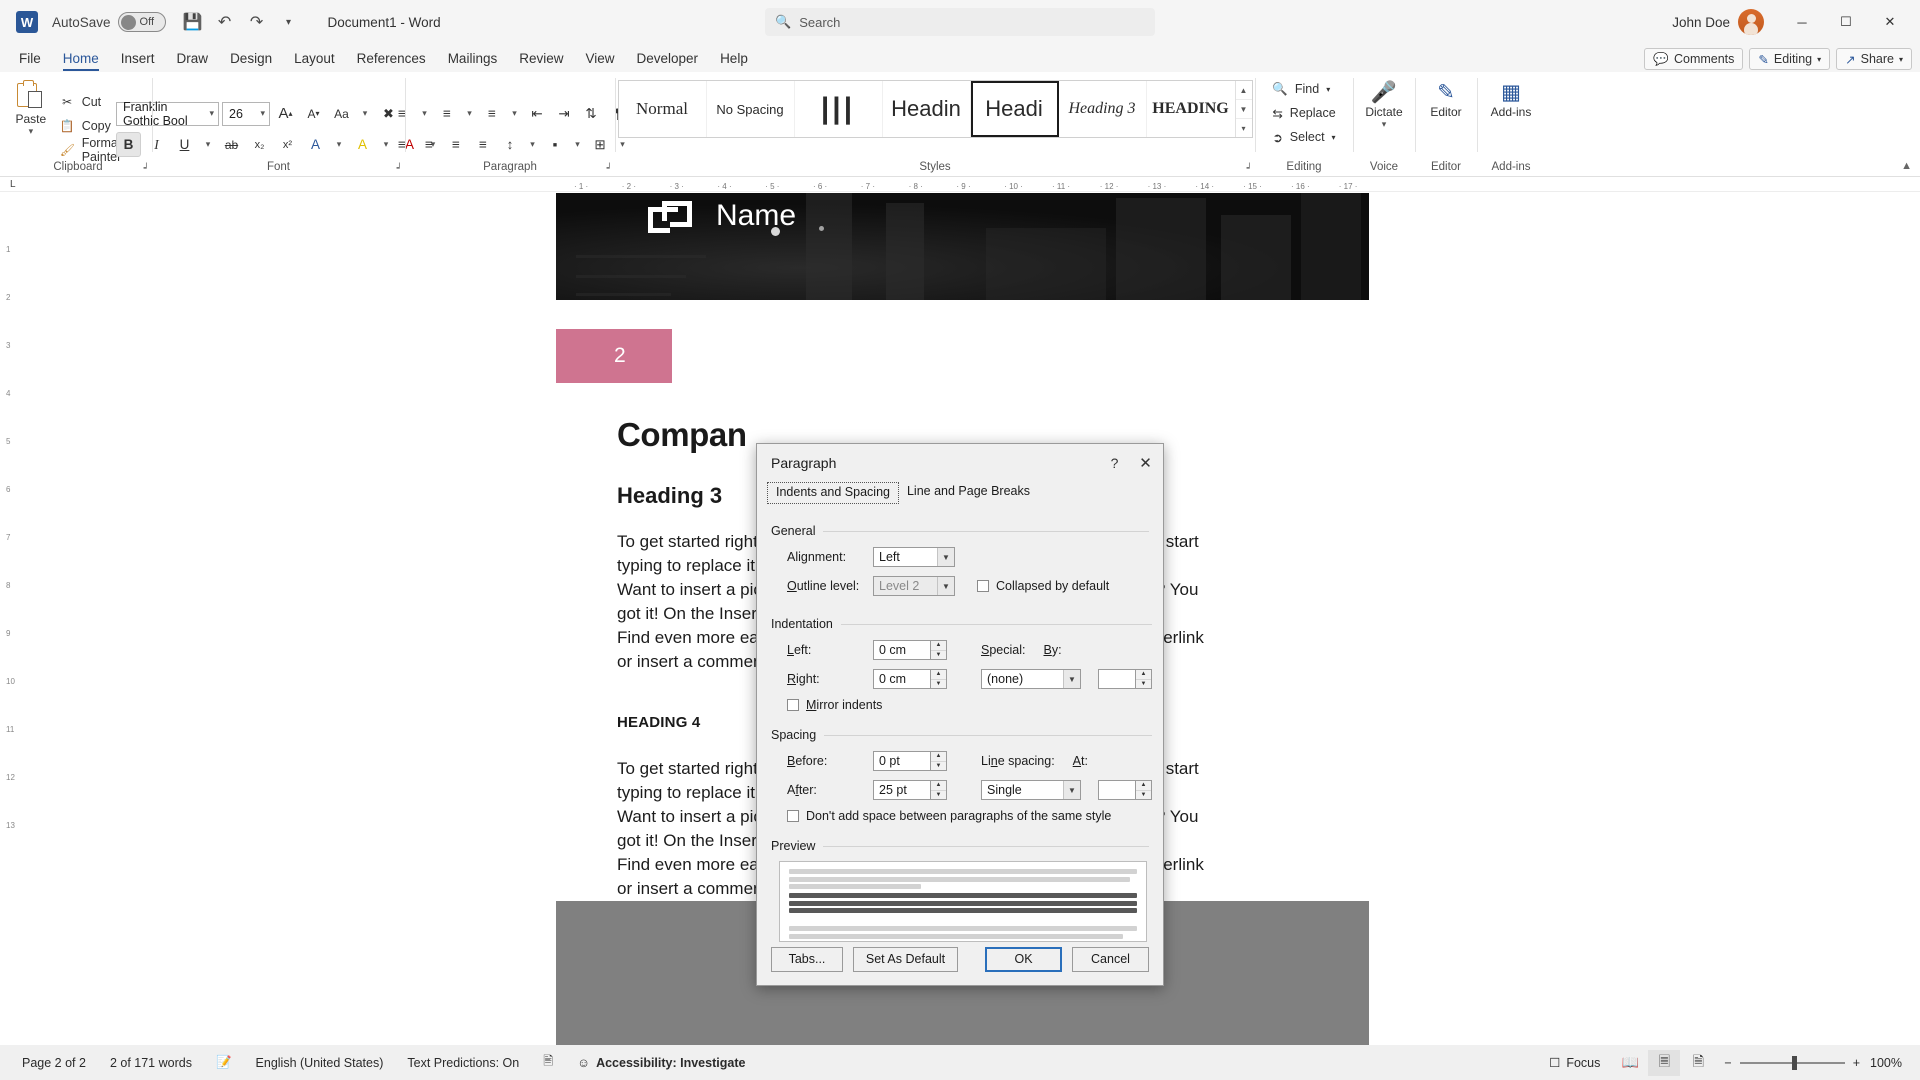 The width and height of the screenshot is (1920, 1080). What do you see at coordinates (1191, 109) in the screenshot?
I see `style-heading-4: HEADING` at bounding box center [1191, 109].